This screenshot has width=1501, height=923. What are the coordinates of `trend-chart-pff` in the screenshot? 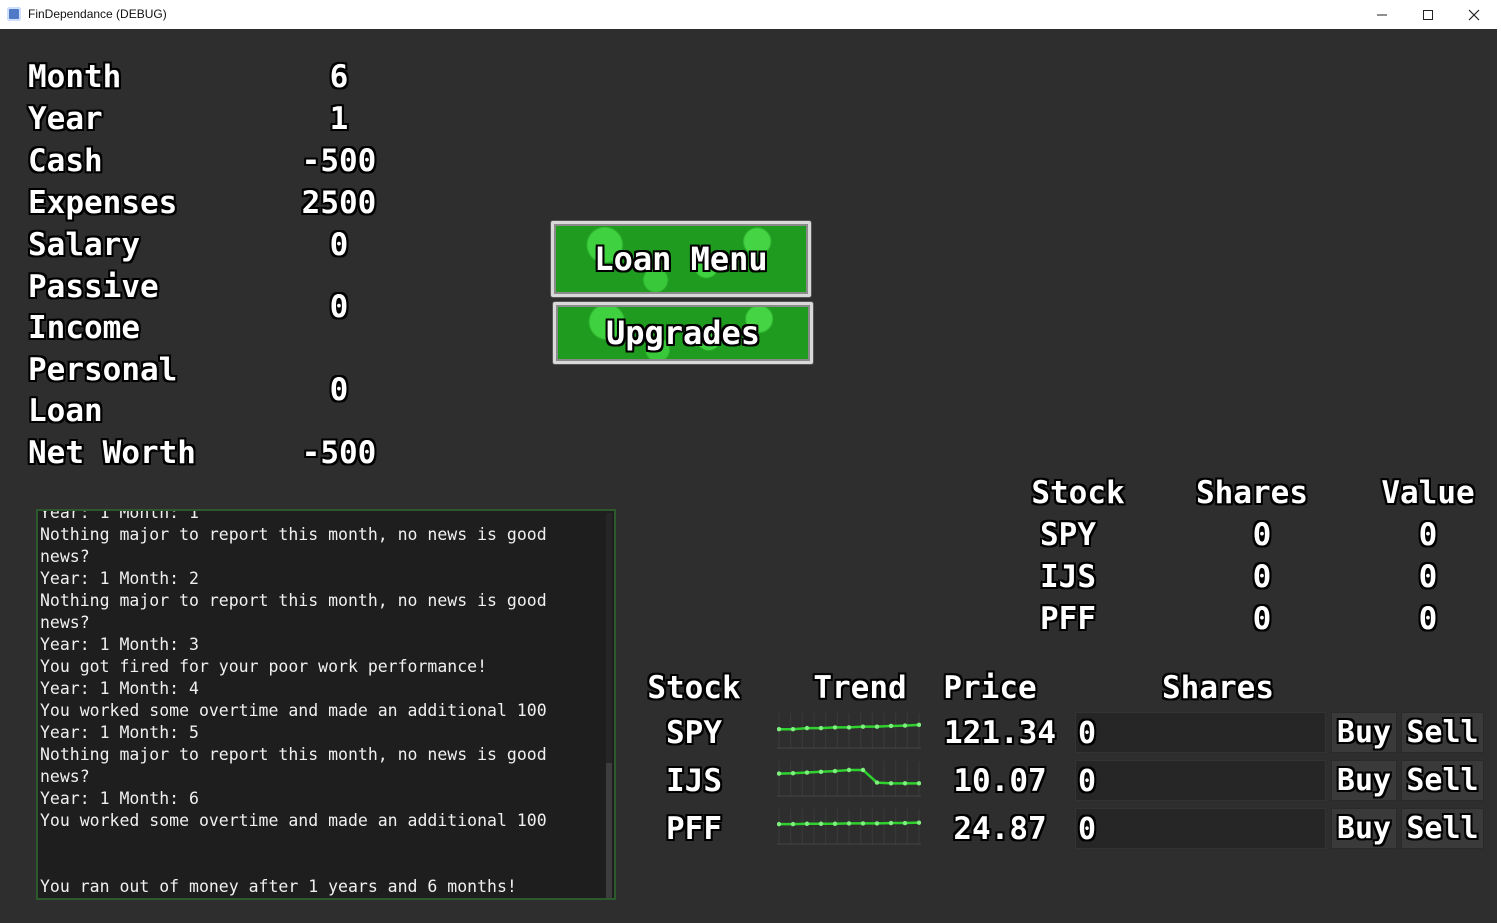 It's located at (849, 827).